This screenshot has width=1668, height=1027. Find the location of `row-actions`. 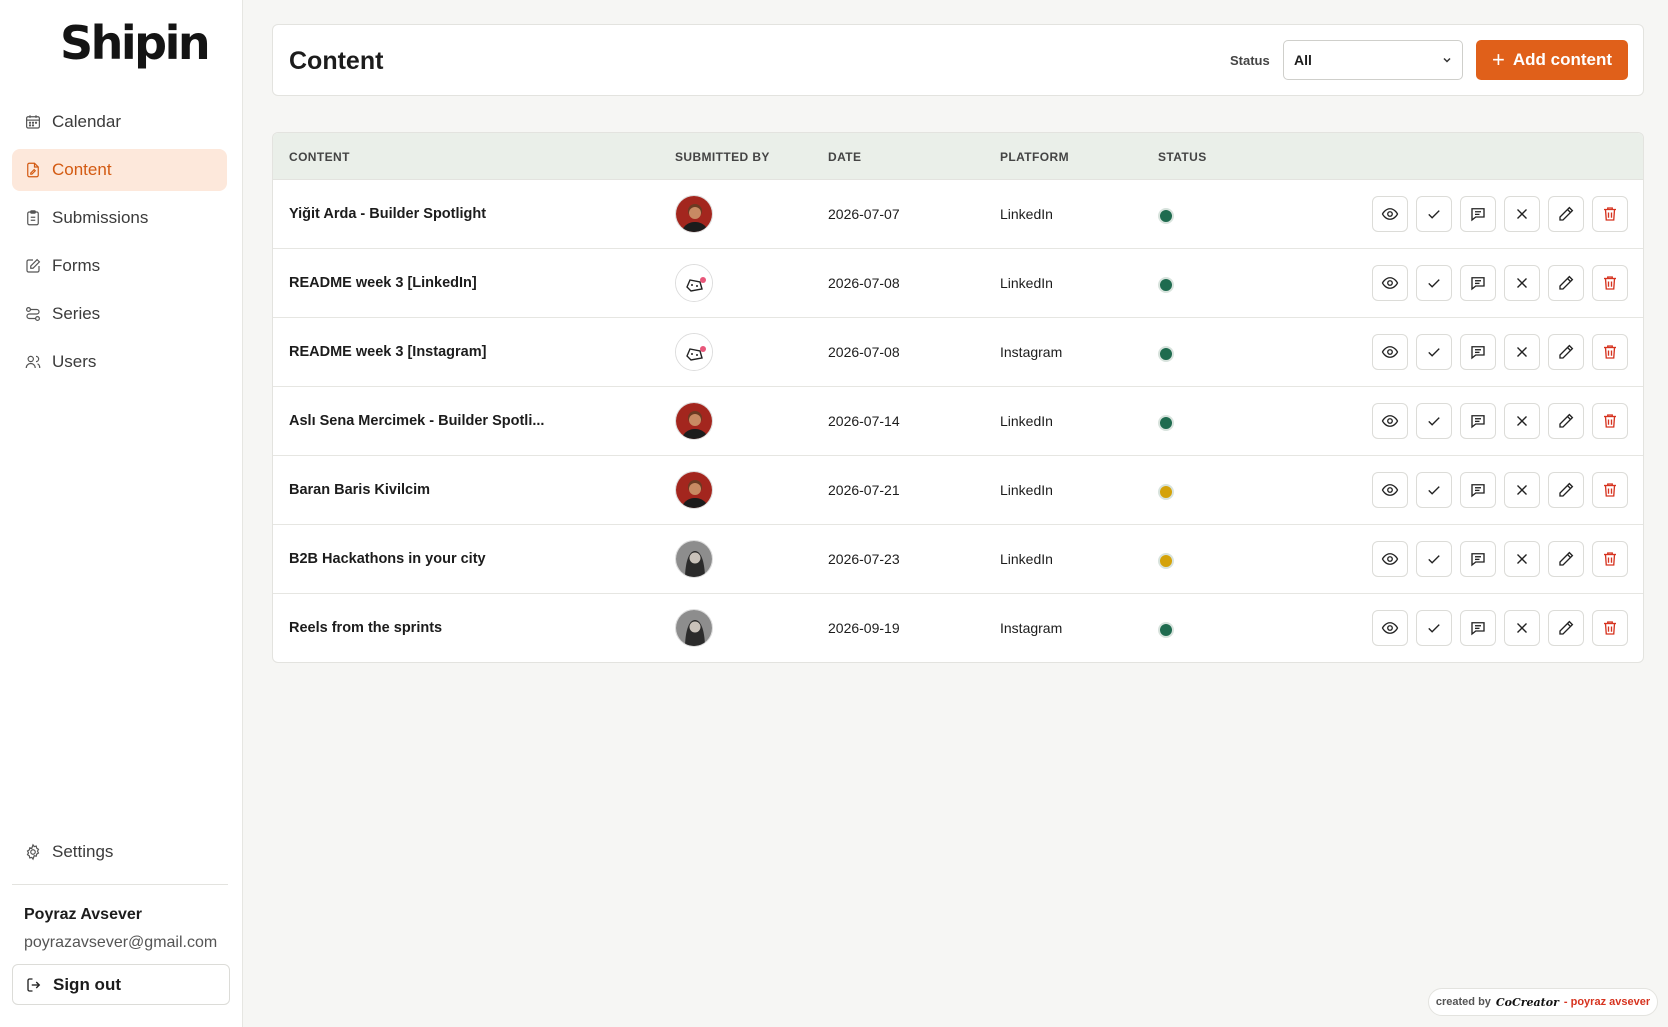

row-actions is located at coordinates (1504, 559).